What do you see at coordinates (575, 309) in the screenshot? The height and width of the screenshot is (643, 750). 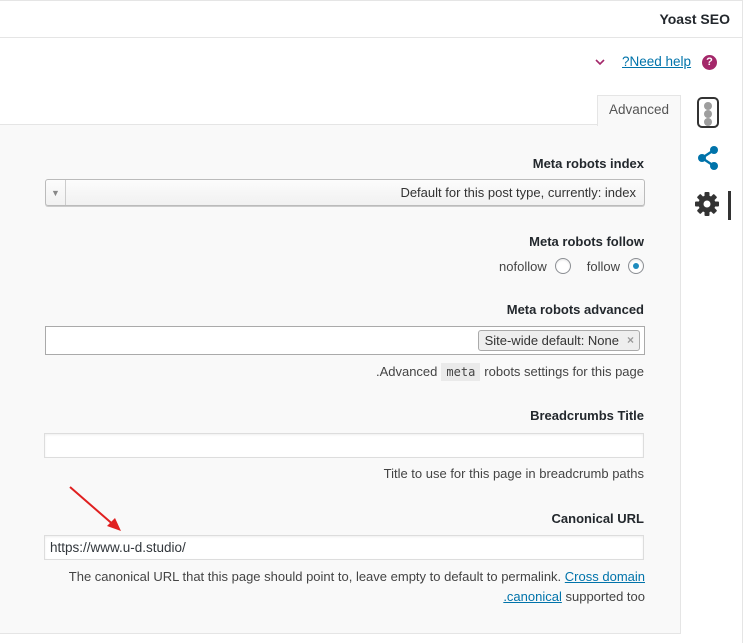 I see `meta-robots-advanced-label: Meta robots advanced` at bounding box center [575, 309].